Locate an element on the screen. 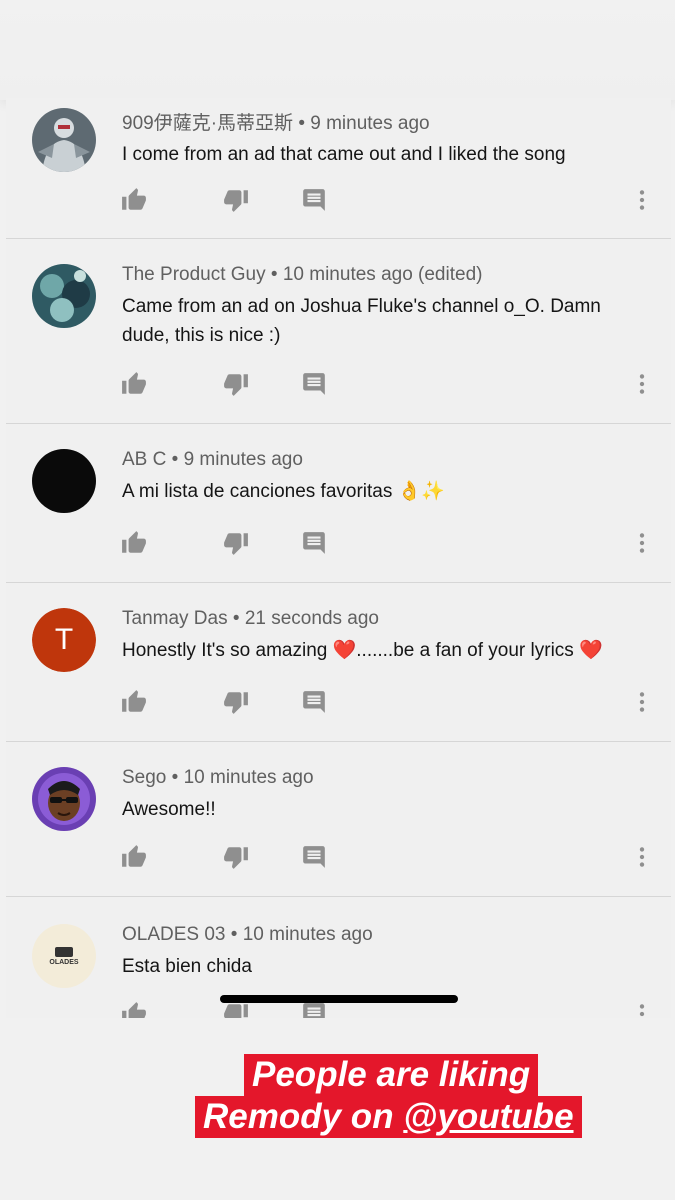 This screenshot has width=675, height=1200. avatar-letter: T is located at coordinates (64, 639).